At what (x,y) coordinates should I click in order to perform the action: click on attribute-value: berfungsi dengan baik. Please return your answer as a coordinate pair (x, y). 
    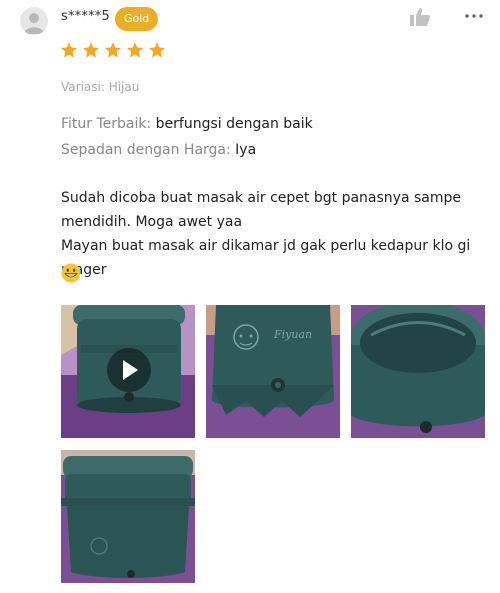
    Looking at the image, I should click on (232, 124).